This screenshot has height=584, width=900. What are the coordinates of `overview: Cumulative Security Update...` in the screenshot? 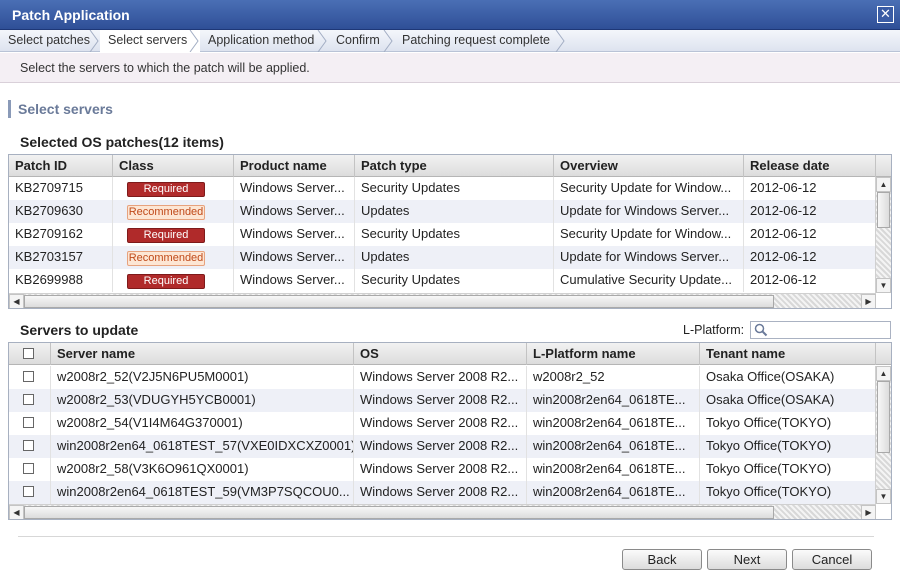 It's located at (649, 280).